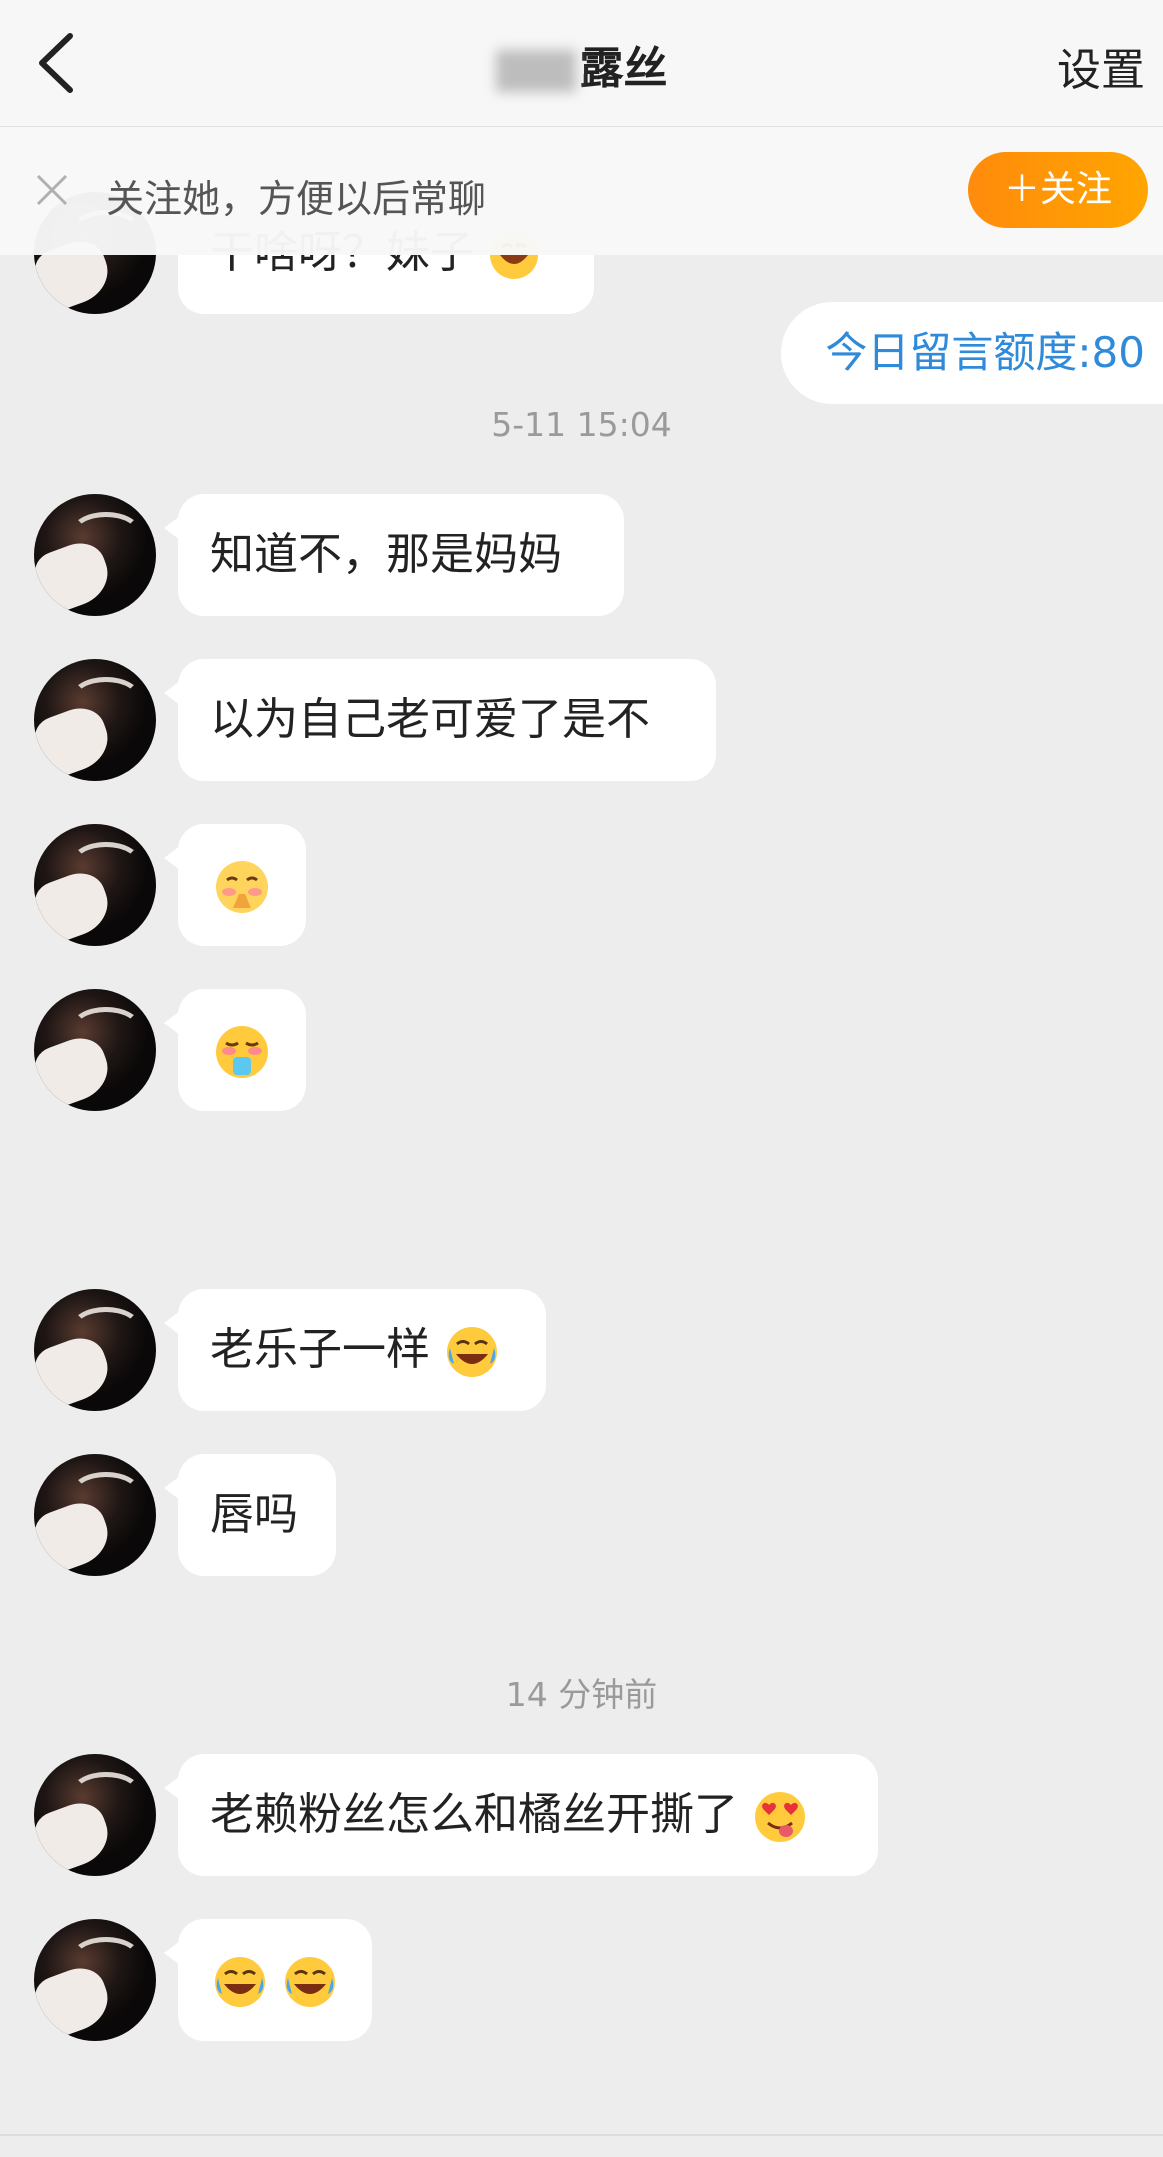  What do you see at coordinates (386, 554) in the screenshot?
I see `message-text: 知道不，那是妈妈` at bounding box center [386, 554].